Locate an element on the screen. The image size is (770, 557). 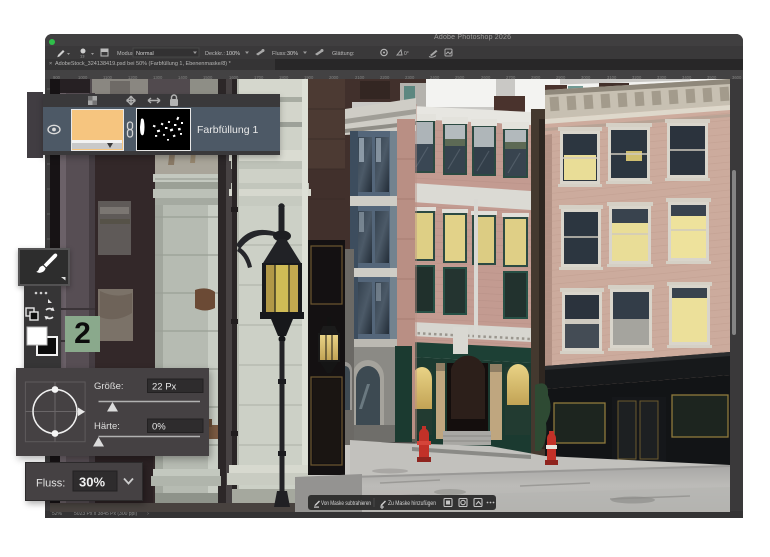
svg-text: Härte: is located at coordinates (107, 426).